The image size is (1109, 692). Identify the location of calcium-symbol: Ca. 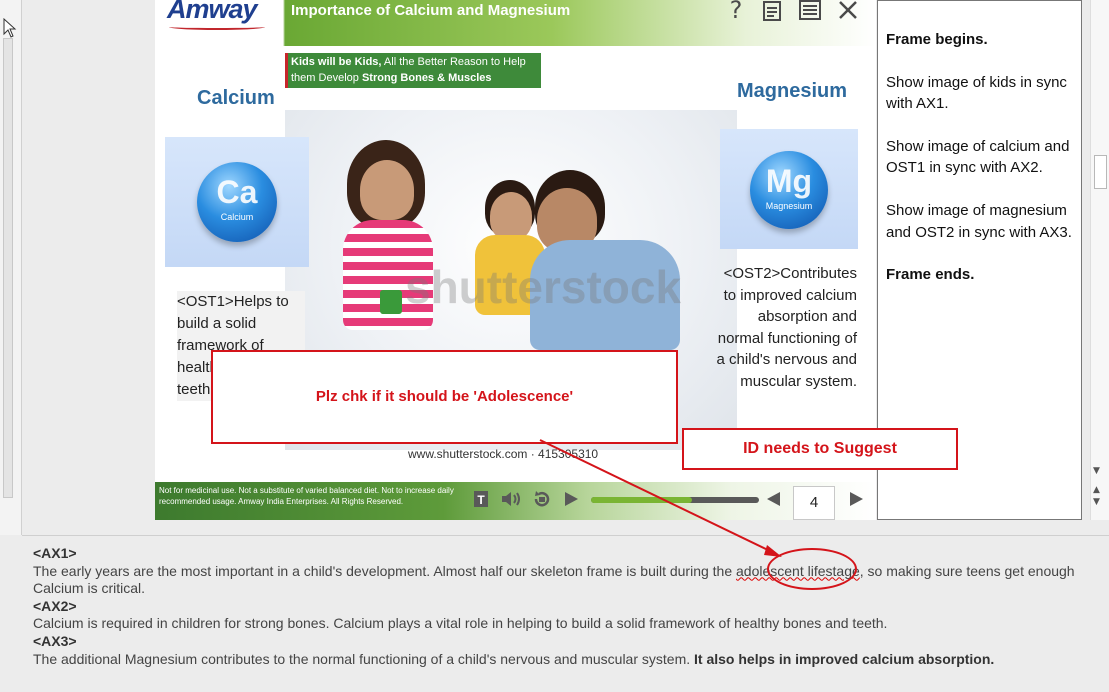
(237, 192).